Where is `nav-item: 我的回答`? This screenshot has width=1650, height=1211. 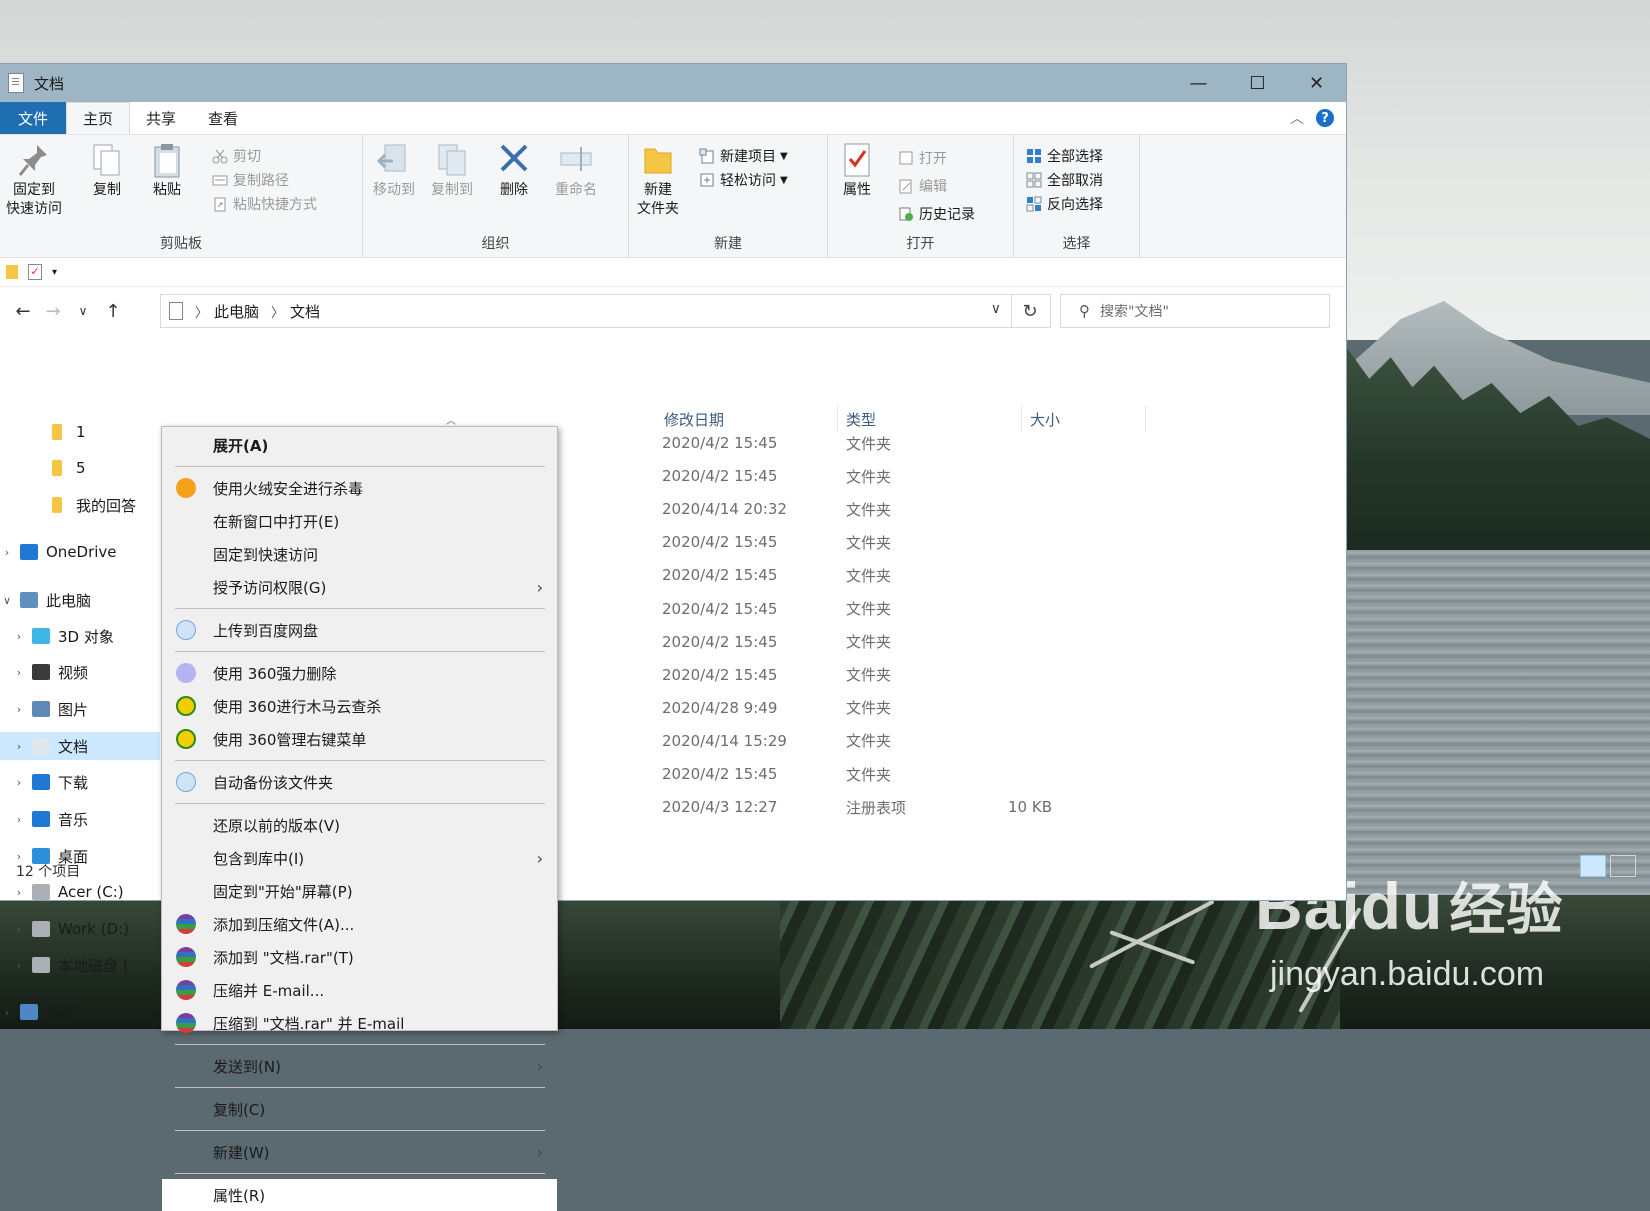
nav-item: 我的回答 is located at coordinates (68, 505).